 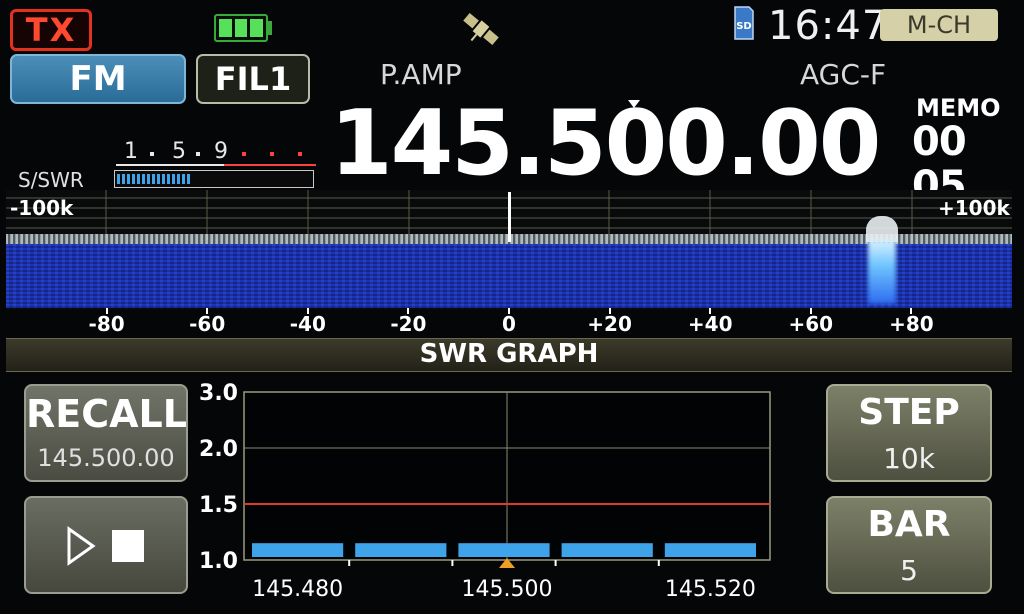 What do you see at coordinates (882, 229) in the screenshot?
I see `scope-signal-peak` at bounding box center [882, 229].